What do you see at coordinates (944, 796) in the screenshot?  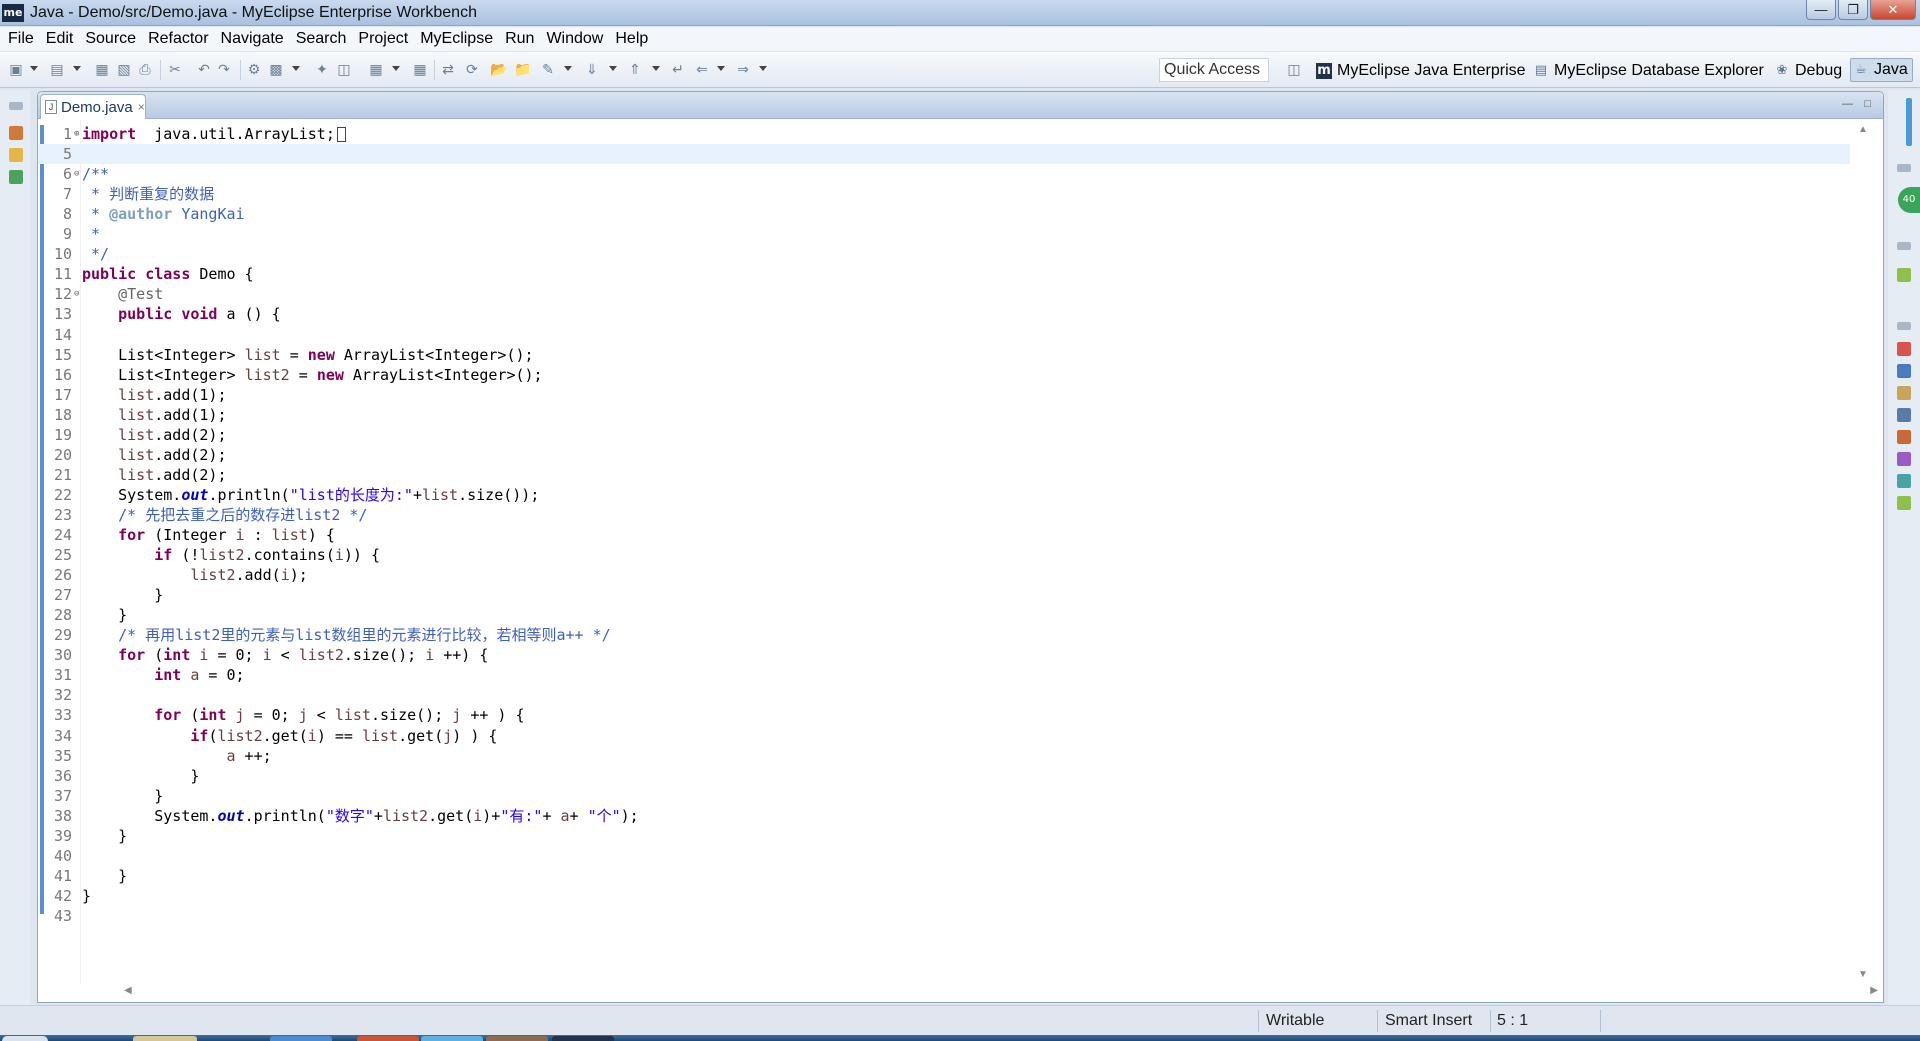 I see `code-line: 37 }` at bounding box center [944, 796].